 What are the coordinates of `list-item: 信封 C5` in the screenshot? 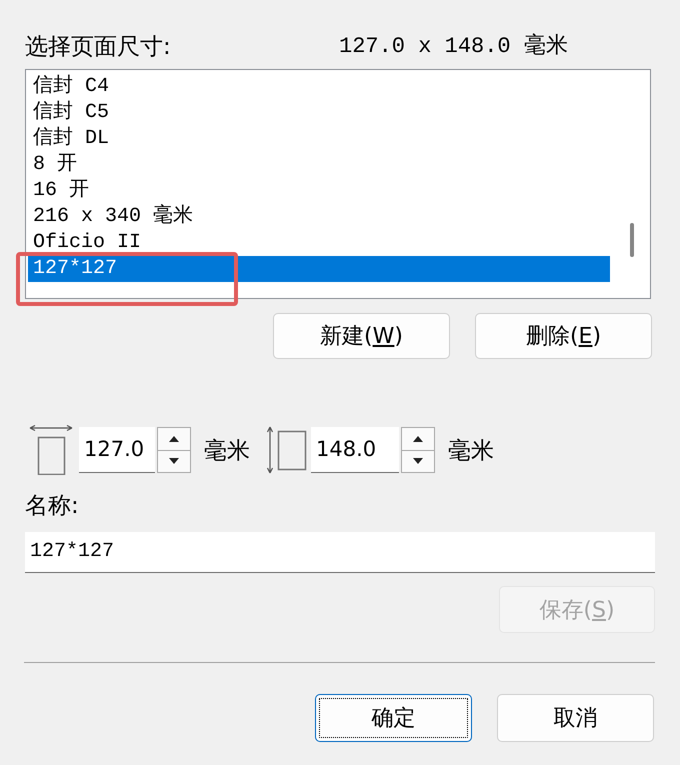 It's located at (319, 113).